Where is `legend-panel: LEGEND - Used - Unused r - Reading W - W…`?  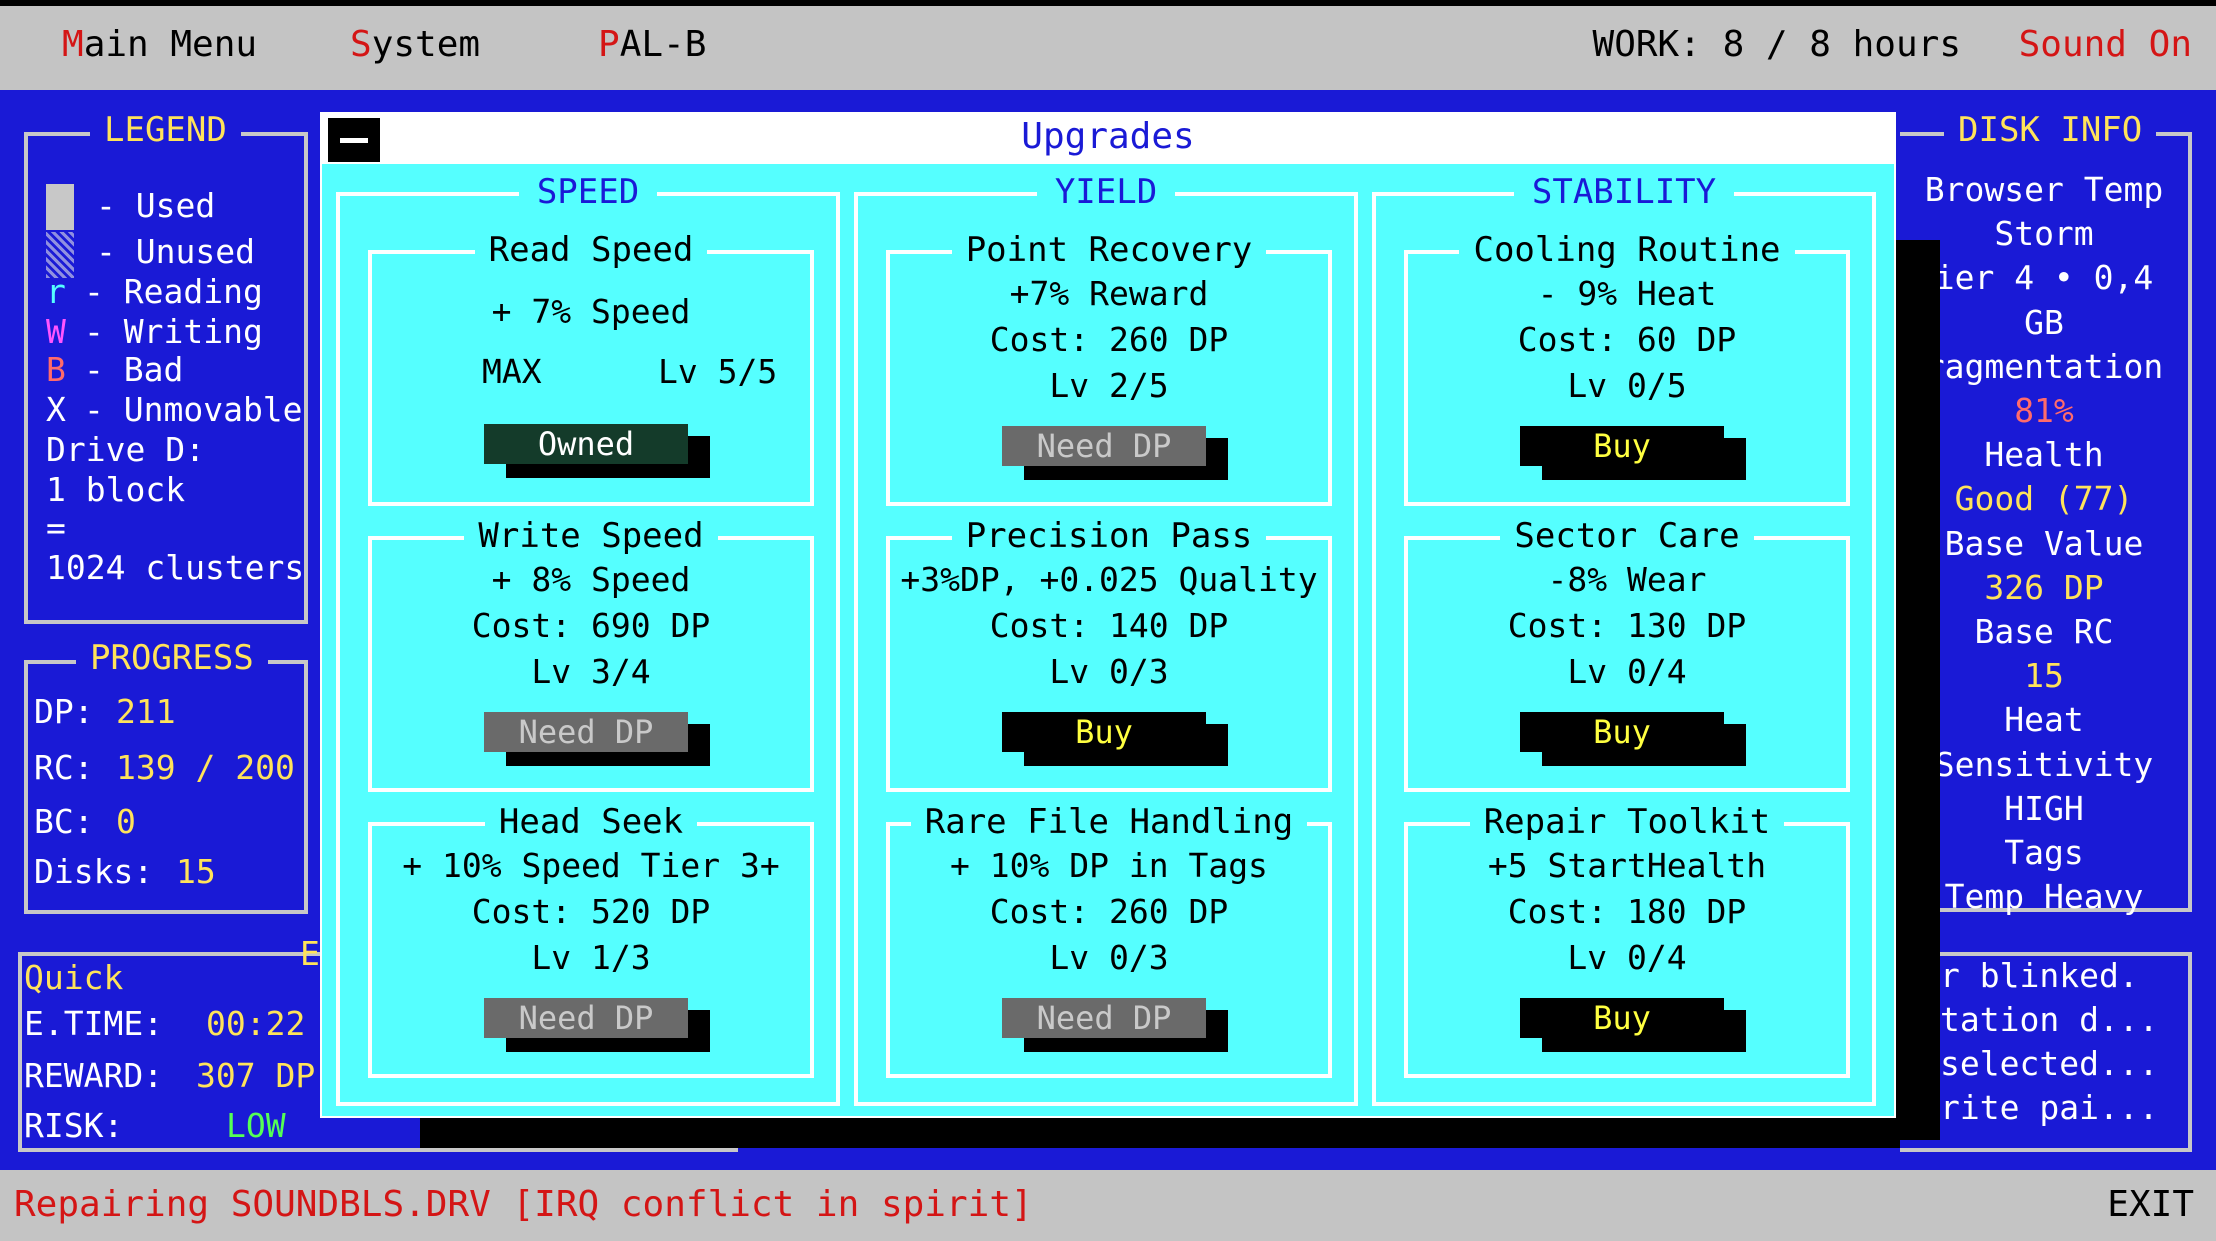 legend-panel: LEGEND - Used - Unused r - Reading W - W… is located at coordinates (166, 367).